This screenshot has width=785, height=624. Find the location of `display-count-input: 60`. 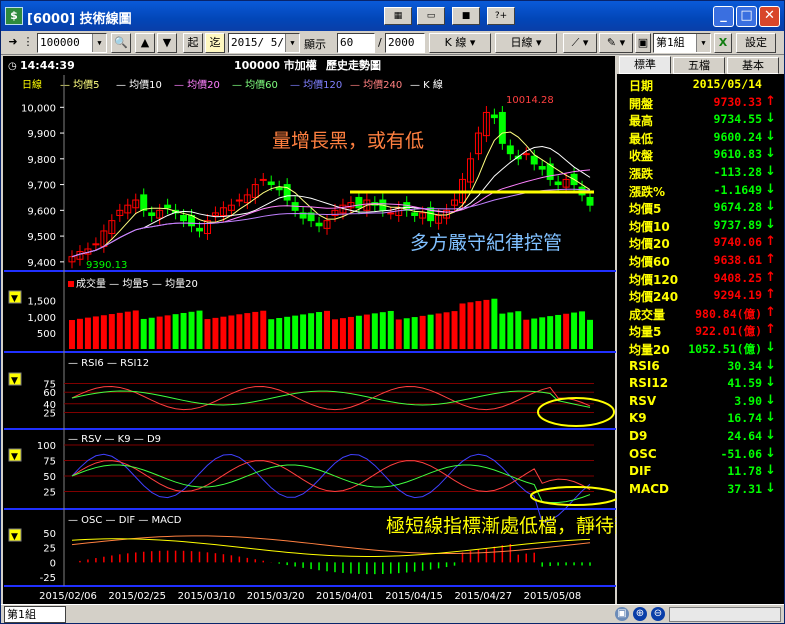

display-count-input: 60 is located at coordinates (356, 43).